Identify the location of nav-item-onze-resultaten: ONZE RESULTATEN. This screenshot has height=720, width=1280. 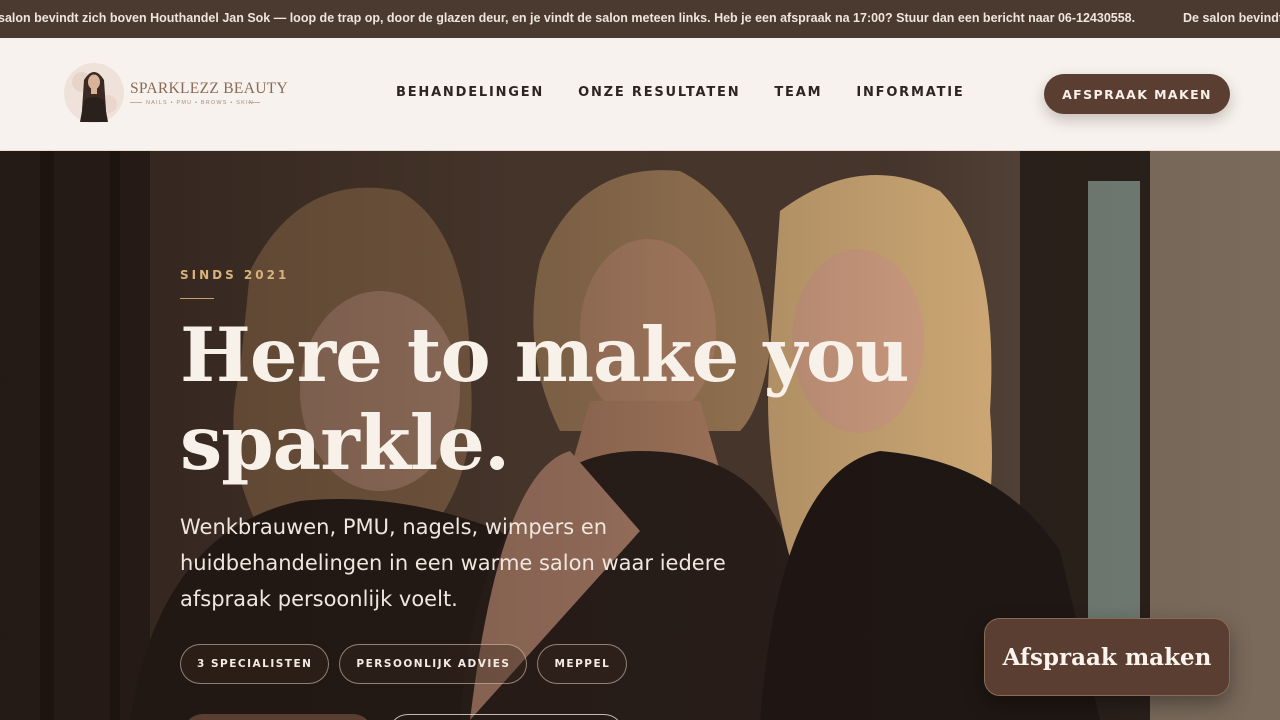
(659, 92).